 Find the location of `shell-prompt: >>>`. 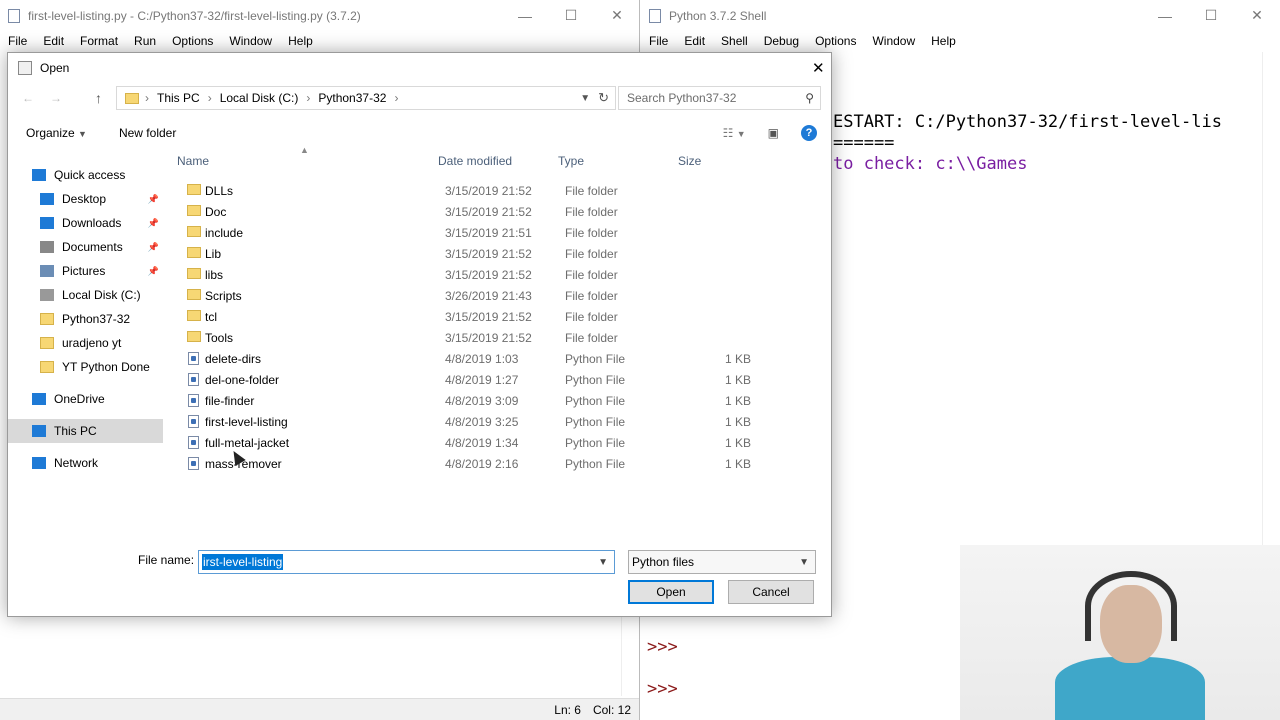

shell-prompt: >>> is located at coordinates (662, 647).